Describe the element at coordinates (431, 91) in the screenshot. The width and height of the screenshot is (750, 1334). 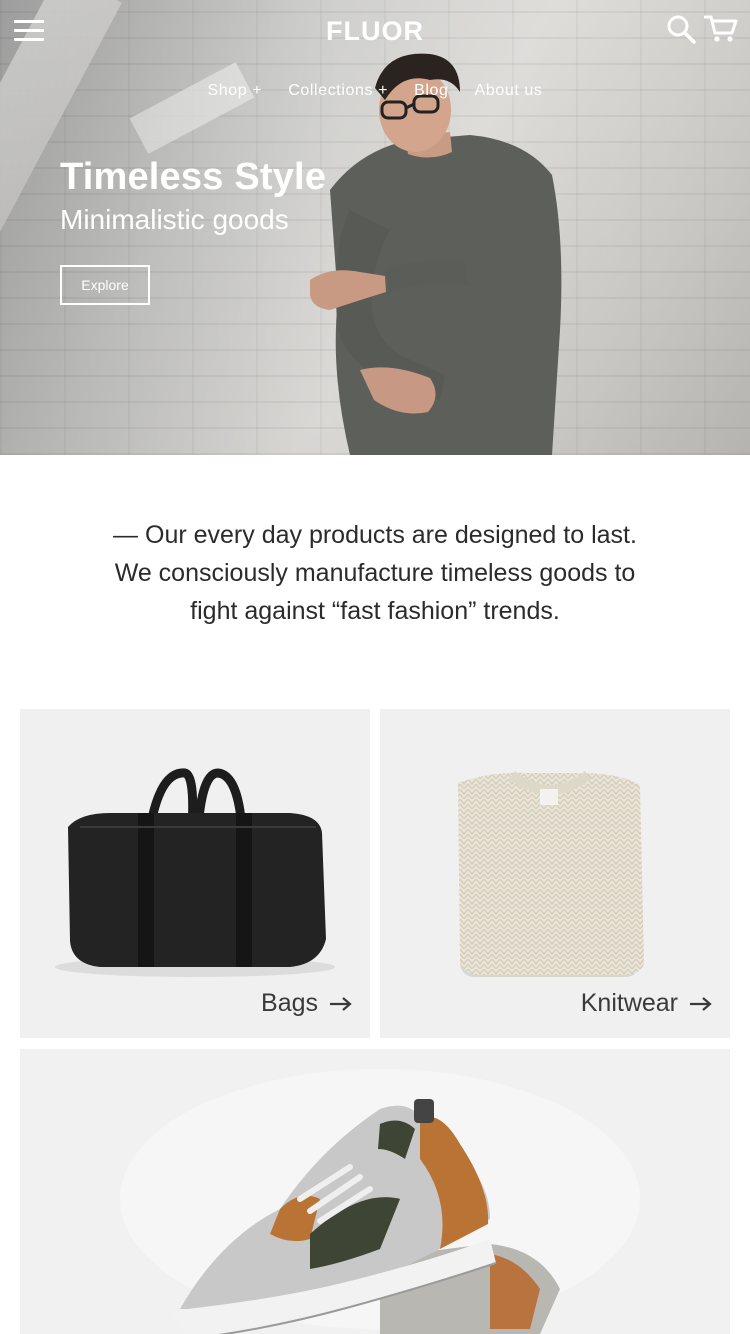
I see `nav-item-blog: Blog` at that location.